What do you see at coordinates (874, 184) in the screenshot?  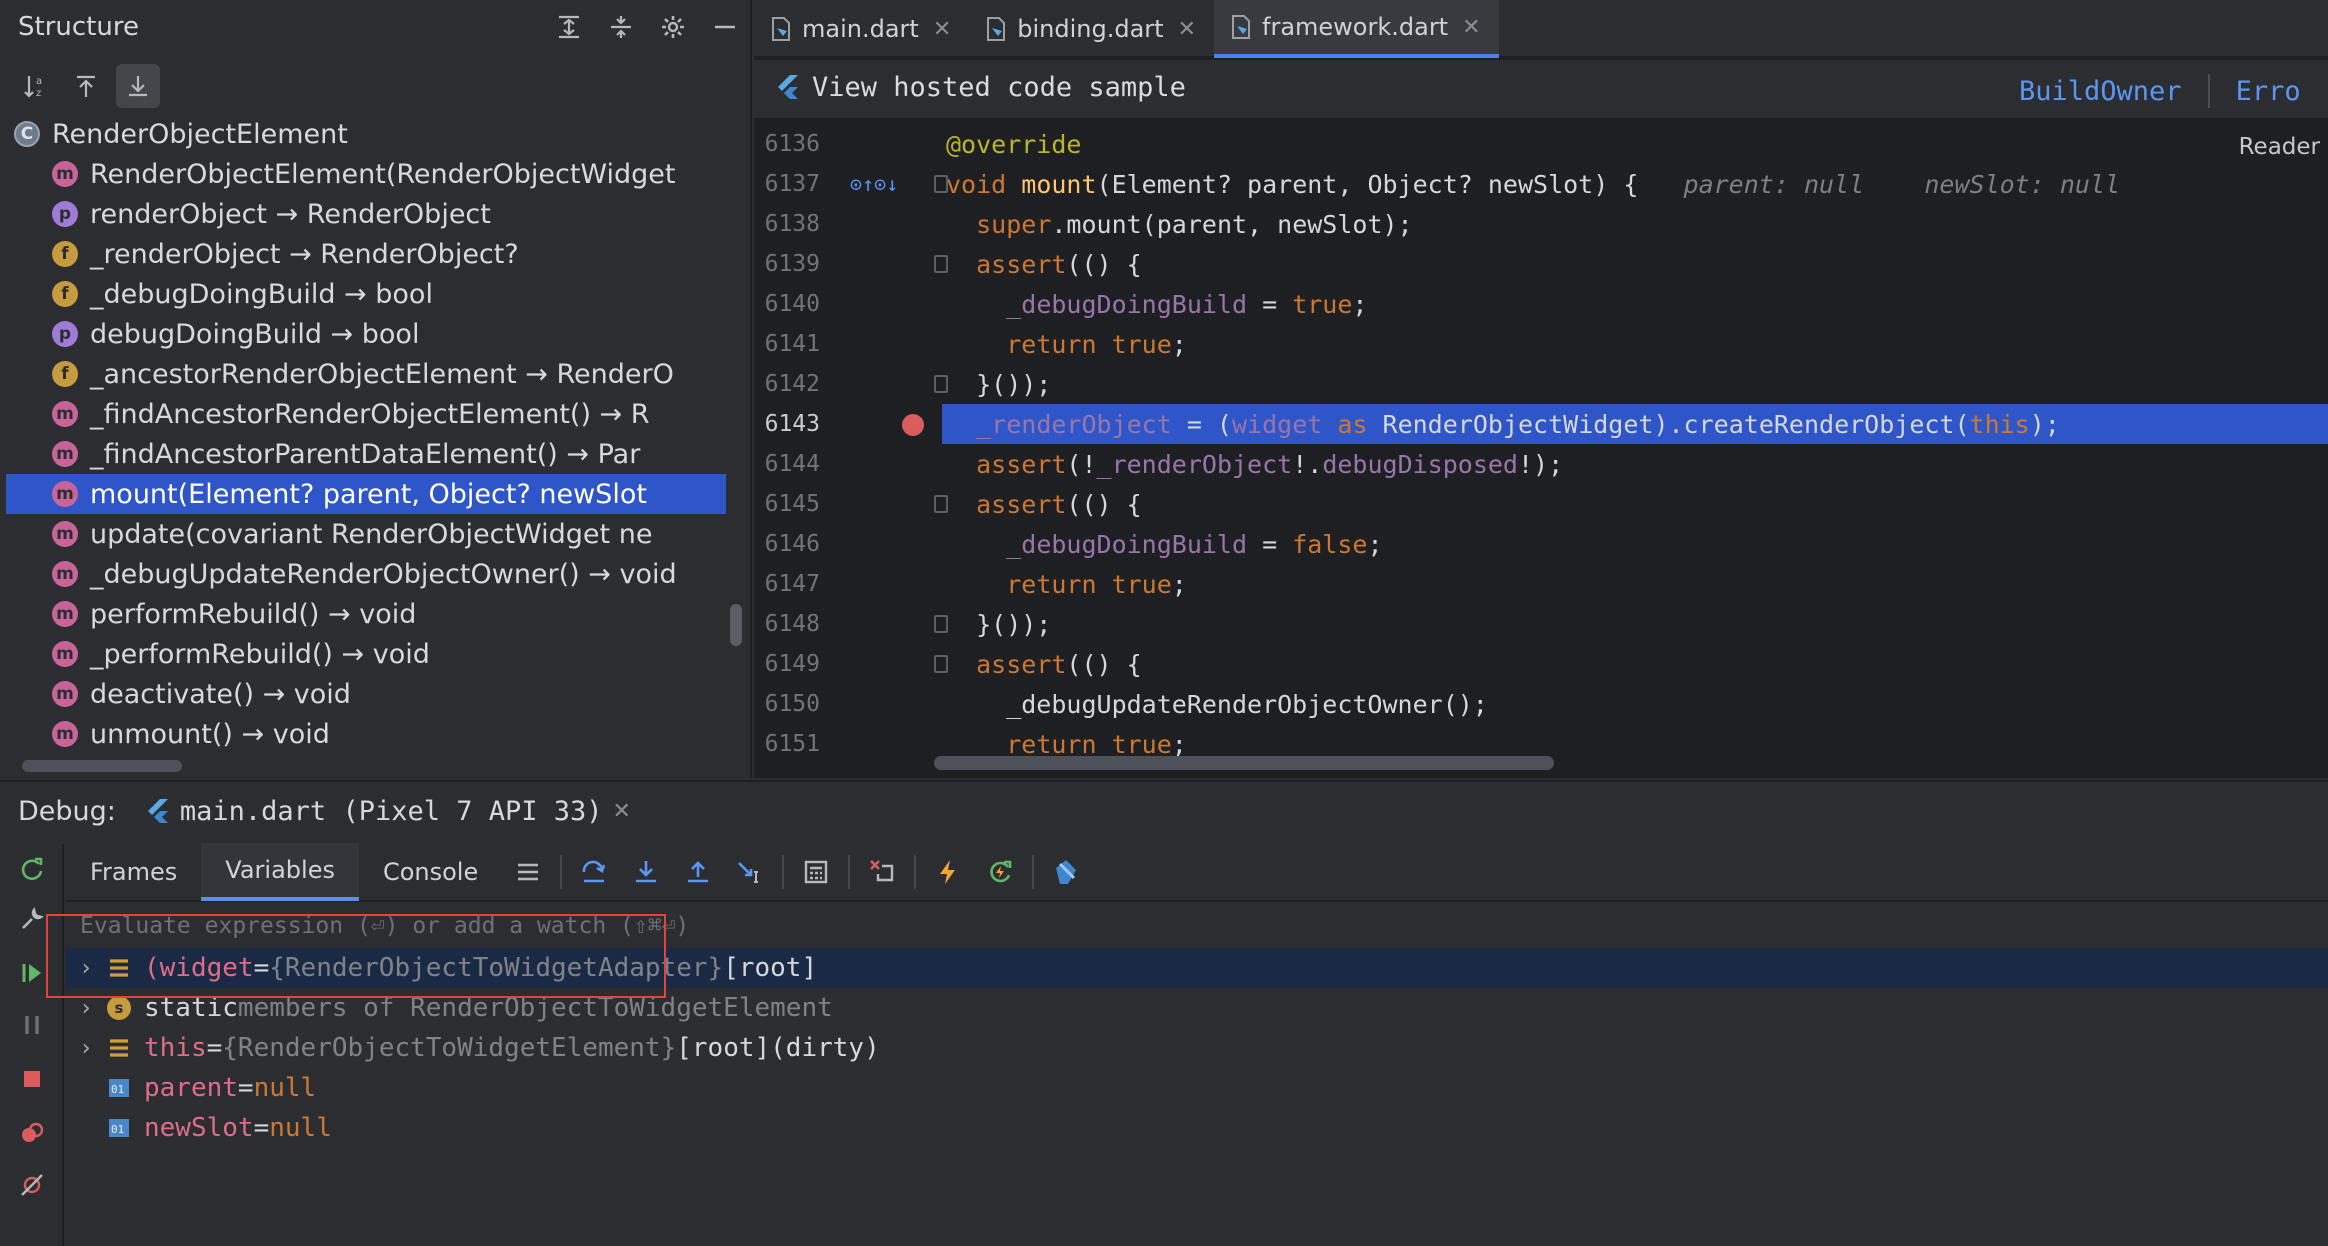 I see `overrides-method-icon: ⊙↑⊙↓` at bounding box center [874, 184].